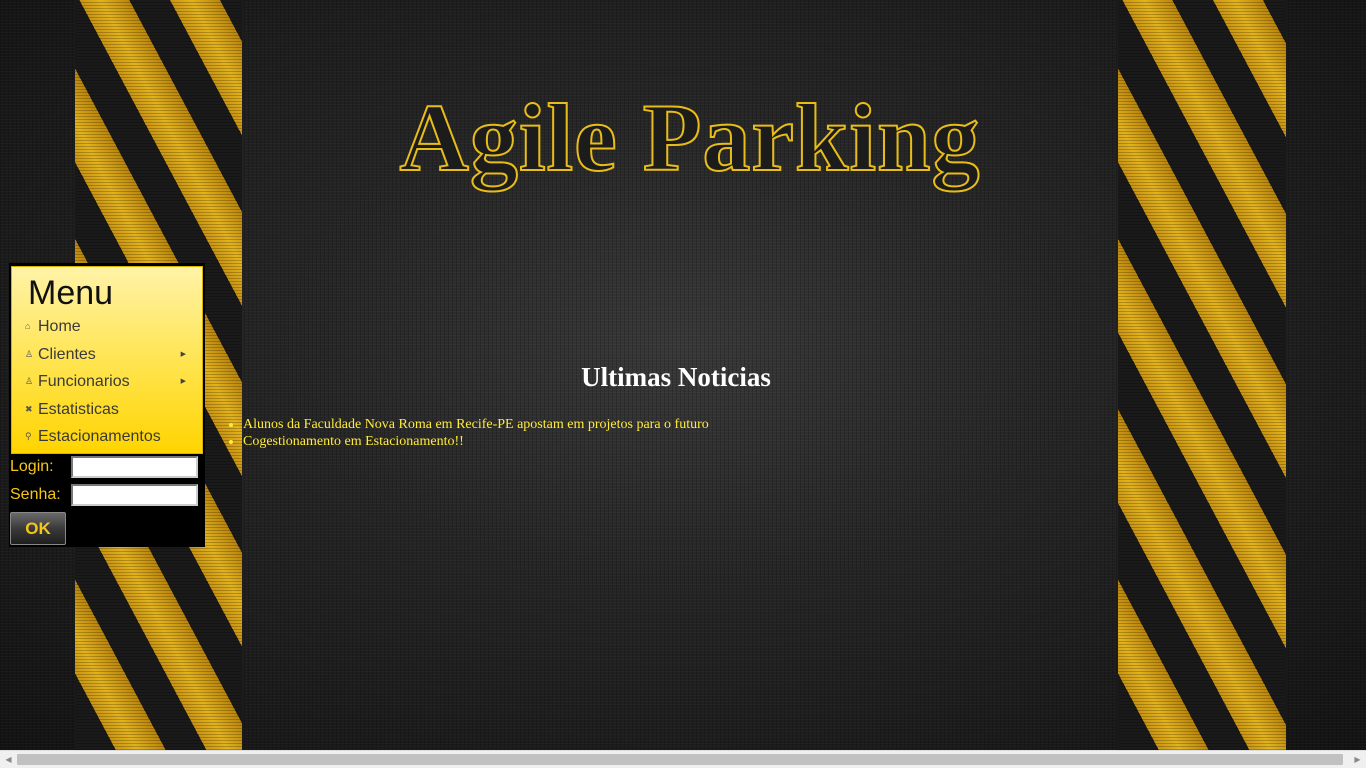 Image resolution: width=1366 pixels, height=768 pixels. Describe the element at coordinates (690, 137) in the screenshot. I see `site-title: Agile Parking` at that location.